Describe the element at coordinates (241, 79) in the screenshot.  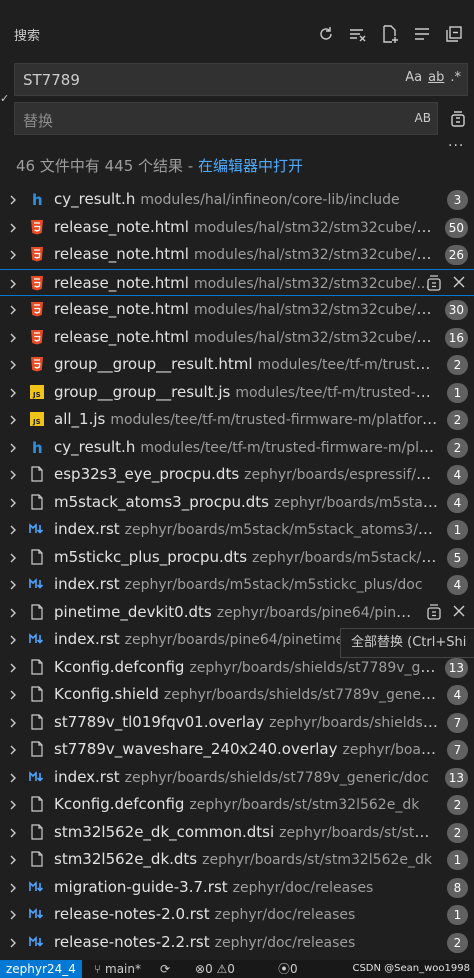
I see `search-input: ST7789 Aa ab .*` at that location.